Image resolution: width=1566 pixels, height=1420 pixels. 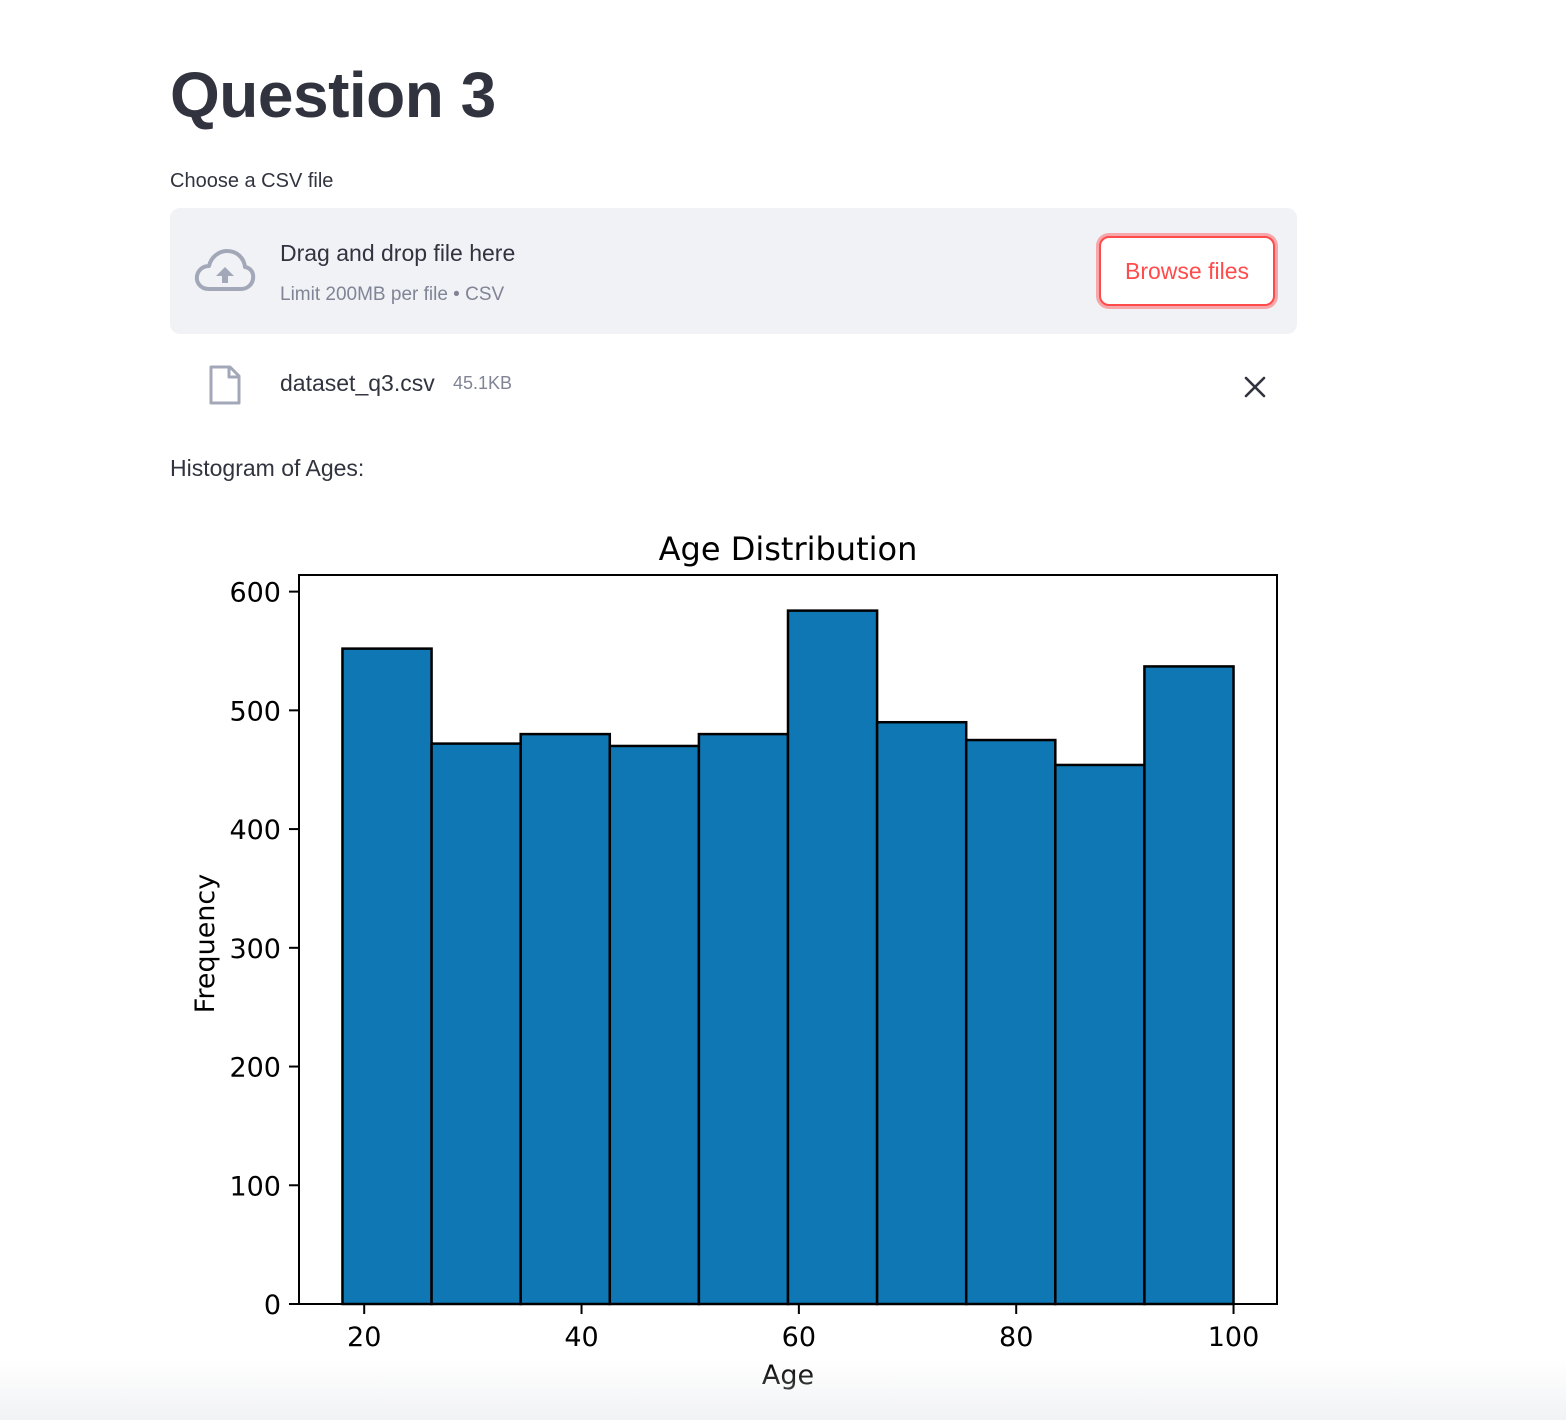 What do you see at coordinates (581, 1337) in the screenshot?
I see `x-tick-label: 40` at bounding box center [581, 1337].